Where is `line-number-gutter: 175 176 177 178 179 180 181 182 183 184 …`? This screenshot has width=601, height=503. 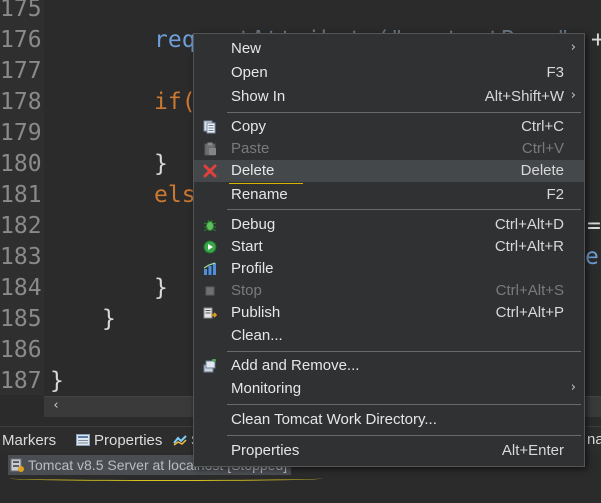 line-number-gutter: 175 176 177 178 179 180 181 182 183 184 … is located at coordinates (22, 197).